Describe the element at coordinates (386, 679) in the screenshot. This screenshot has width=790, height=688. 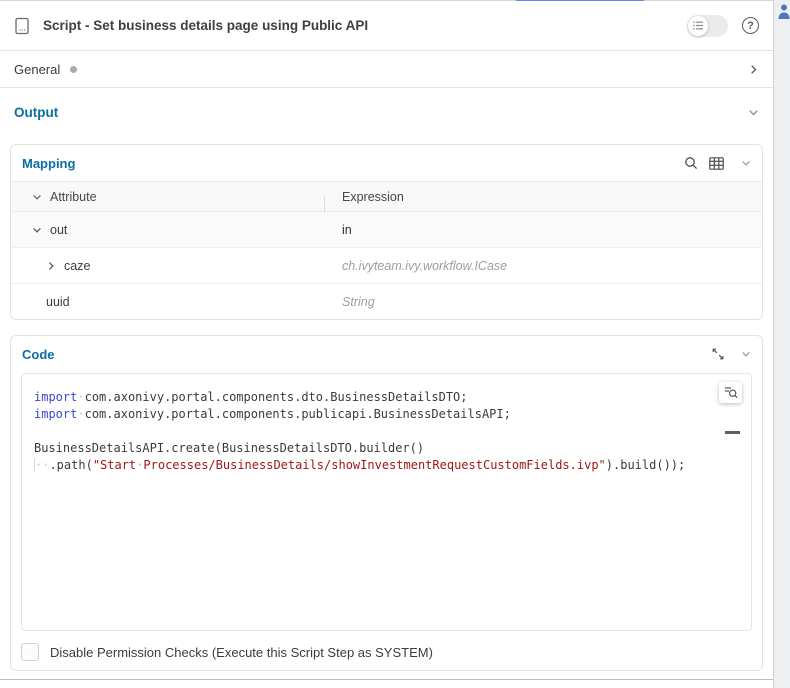
I see `section-divider` at that location.